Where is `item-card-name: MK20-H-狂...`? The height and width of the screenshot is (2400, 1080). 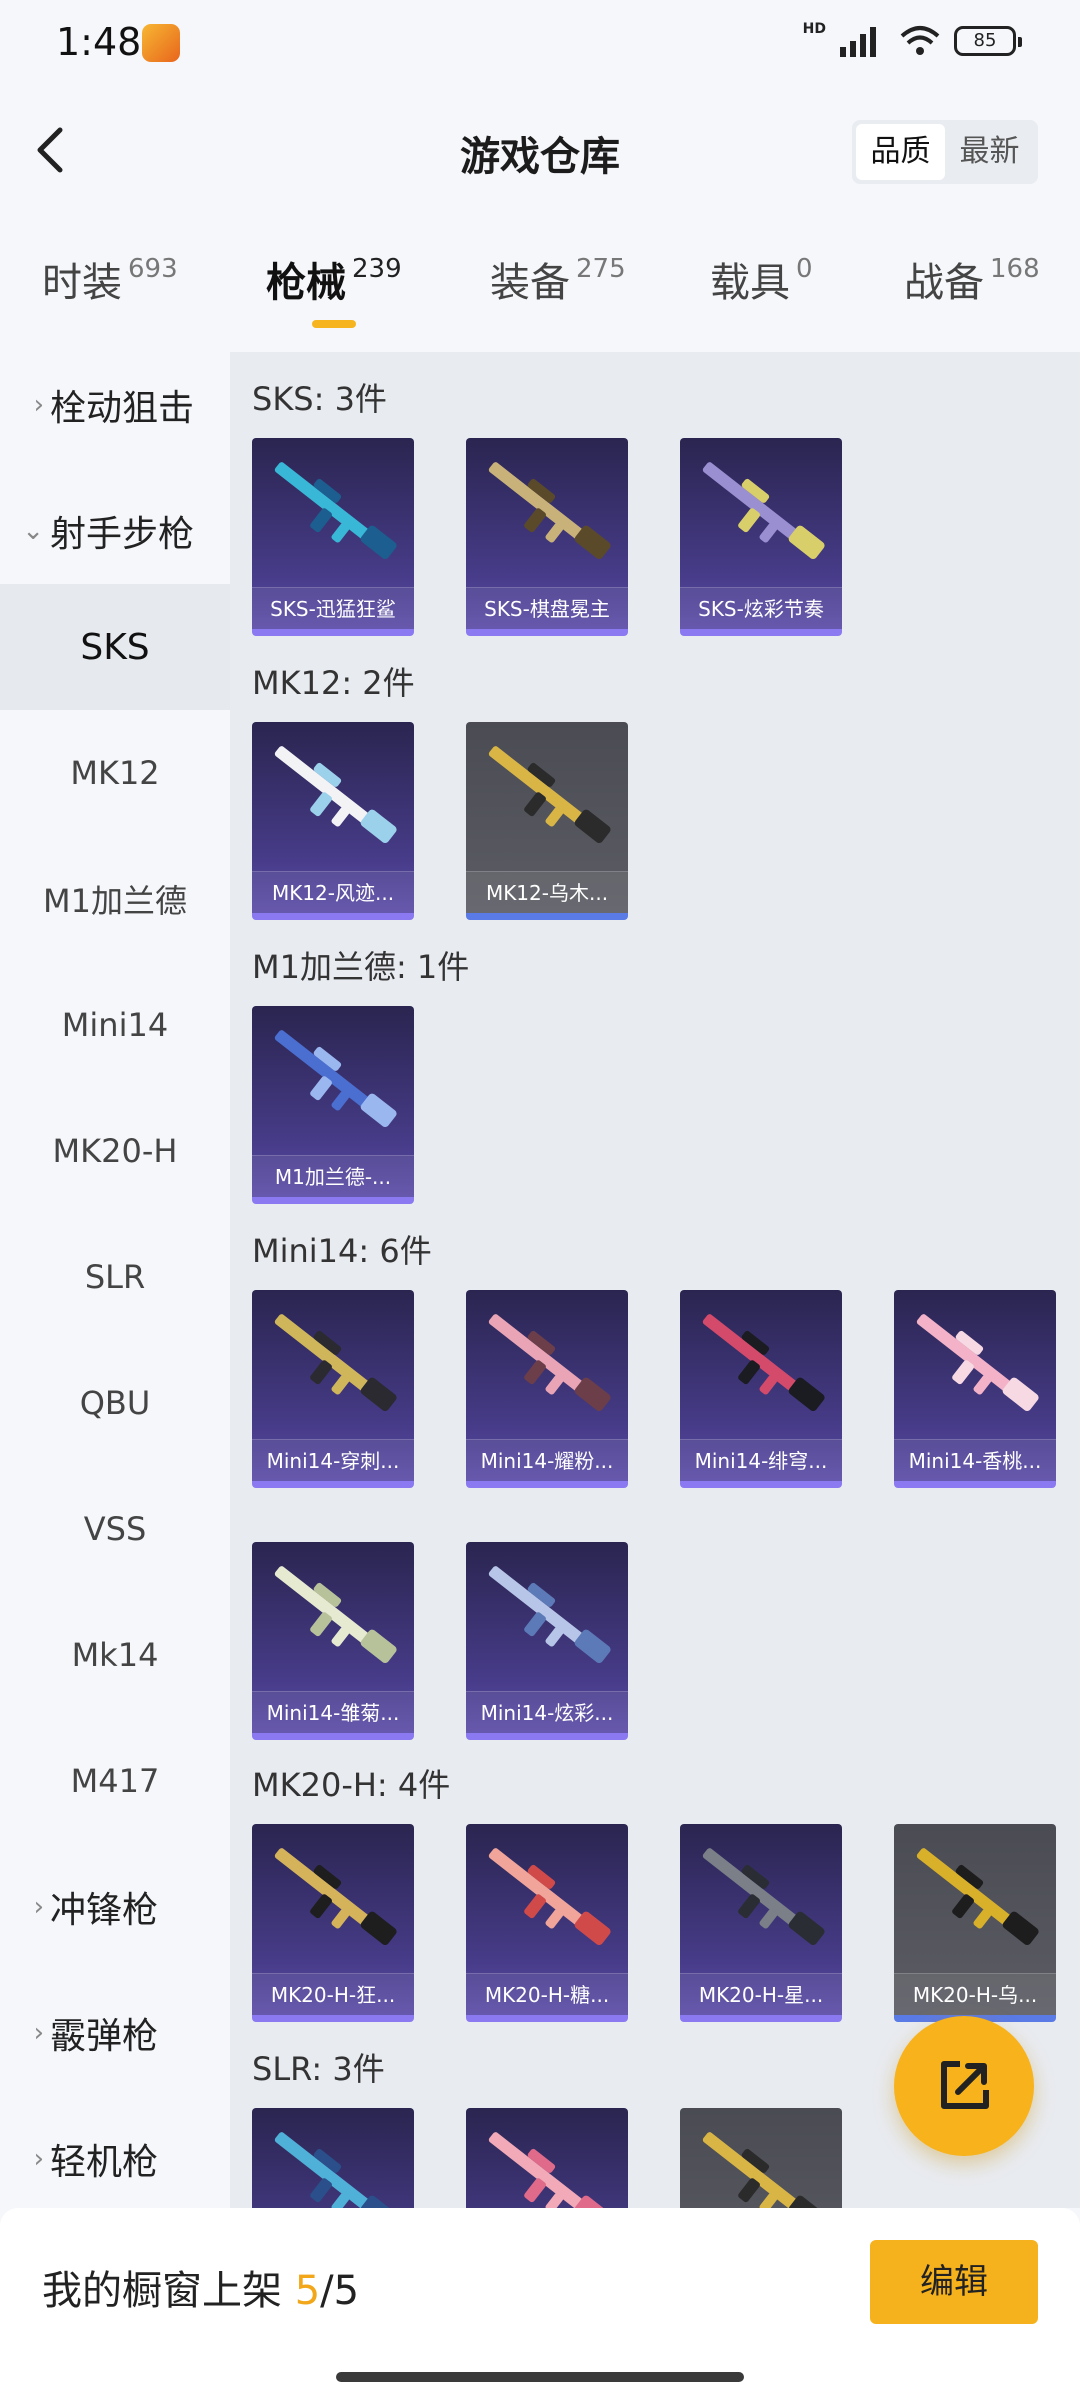
item-card-name: MK20-H-狂... is located at coordinates (333, 1994).